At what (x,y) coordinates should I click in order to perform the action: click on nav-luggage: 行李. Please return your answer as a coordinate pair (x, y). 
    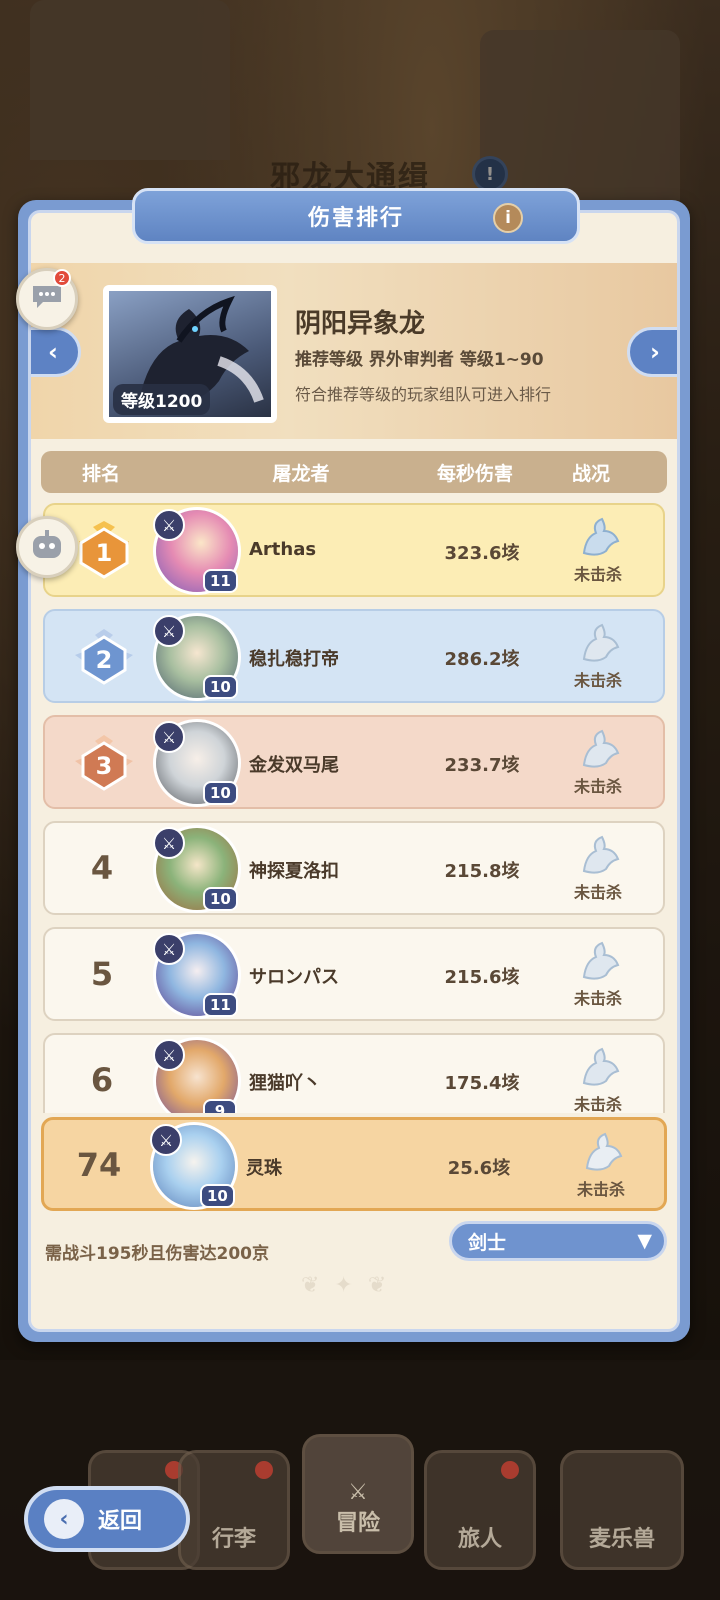
    Looking at the image, I should click on (234, 1510).